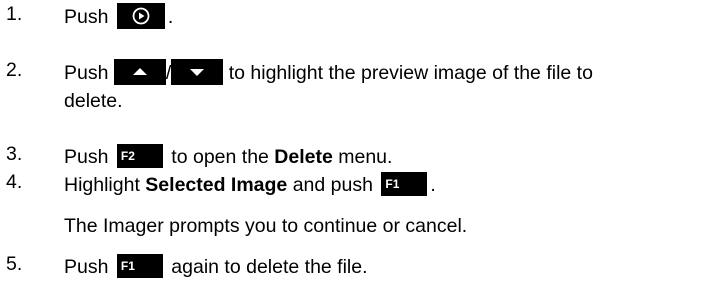 This screenshot has height=288, width=702. I want to click on play-circle-icon, so click(140, 15).